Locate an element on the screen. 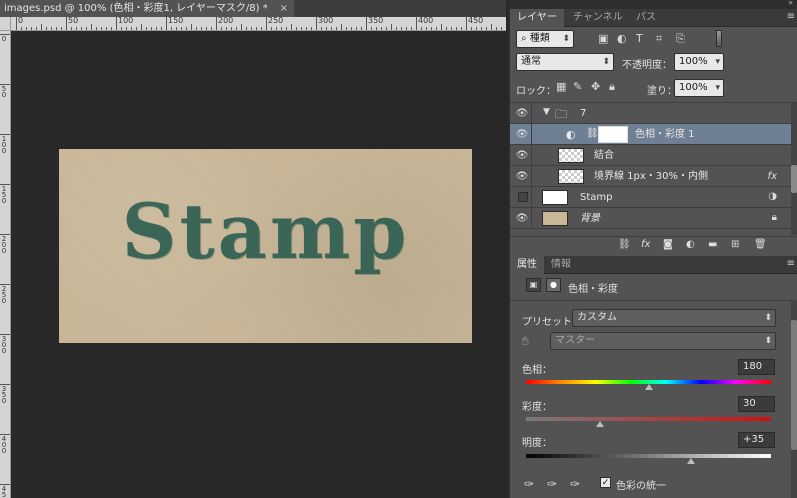 The width and height of the screenshot is (797, 498). eyedropper-plus-icon: ✑ is located at coordinates (552, 484).